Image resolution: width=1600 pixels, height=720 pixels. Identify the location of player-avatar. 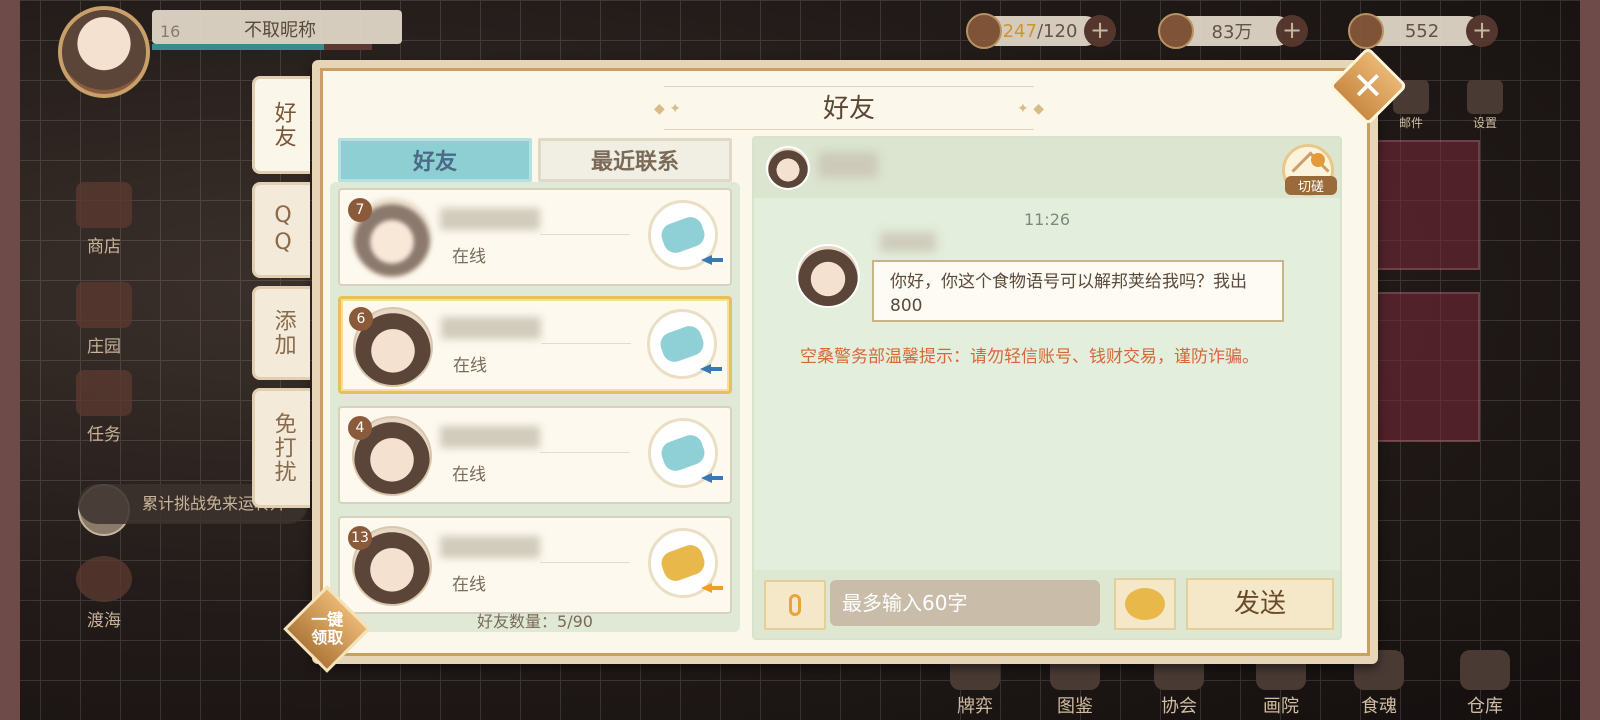
(104, 52).